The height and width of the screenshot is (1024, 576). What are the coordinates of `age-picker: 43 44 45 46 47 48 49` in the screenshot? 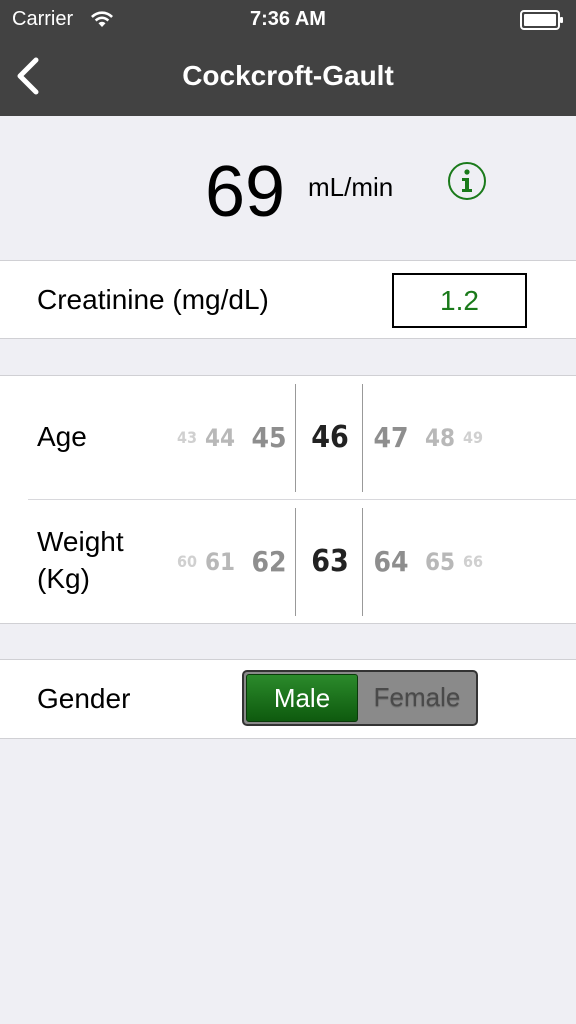 It's located at (330, 438).